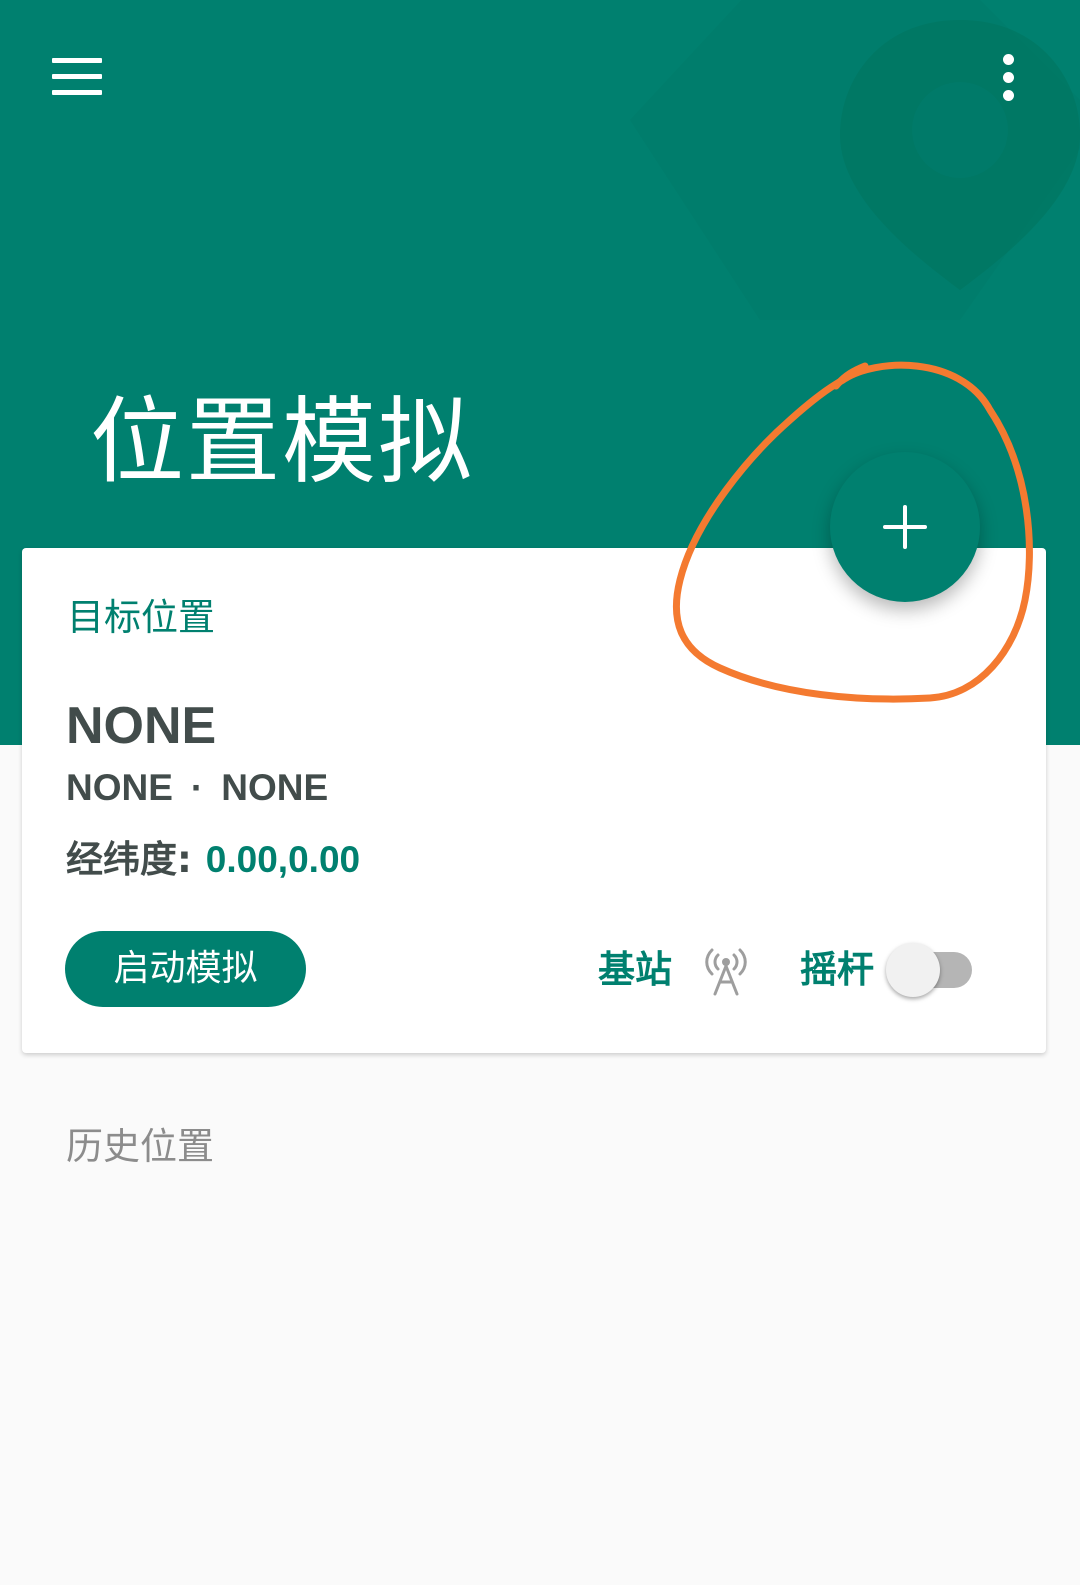  What do you see at coordinates (129, 859) in the screenshot?
I see `coordinates-label: 经纬度:` at bounding box center [129, 859].